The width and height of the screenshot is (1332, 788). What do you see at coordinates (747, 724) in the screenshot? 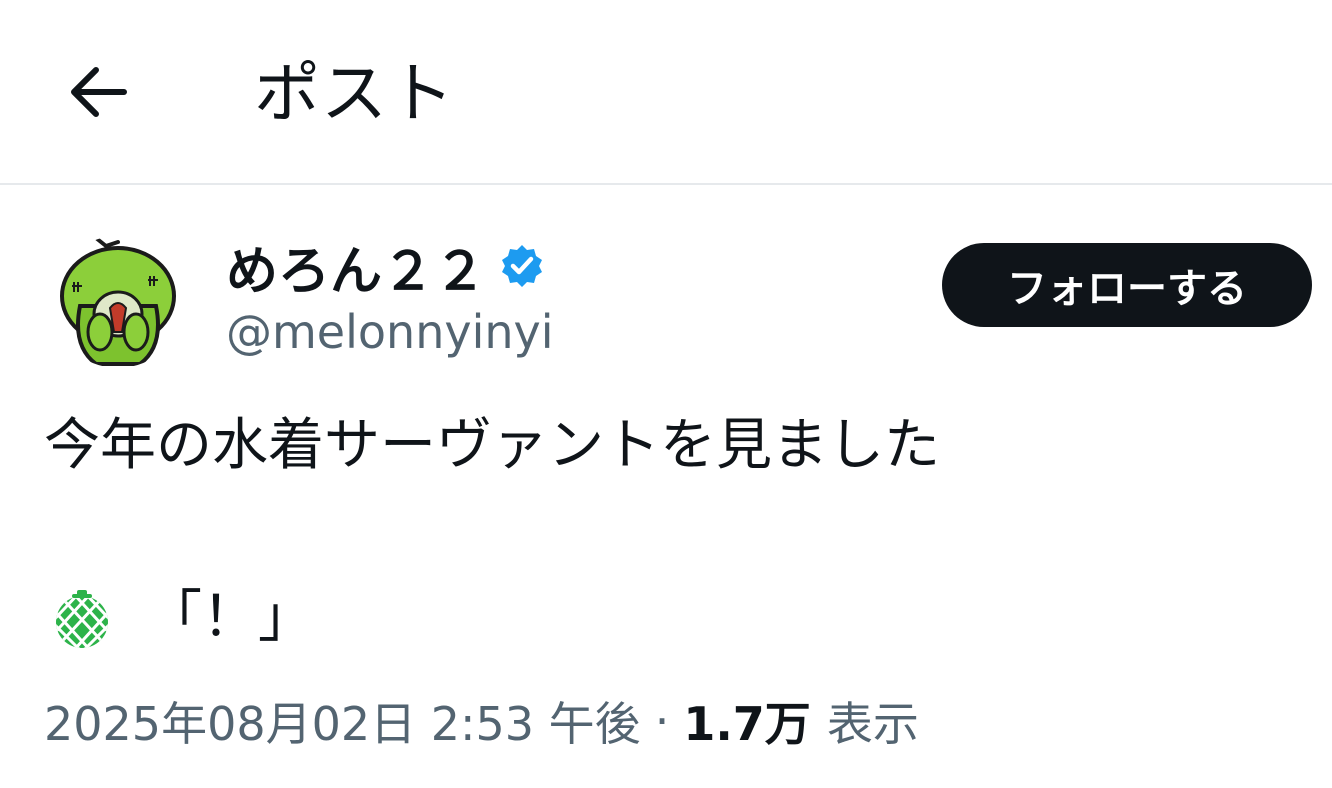
I see `views-count: 1.7万` at bounding box center [747, 724].